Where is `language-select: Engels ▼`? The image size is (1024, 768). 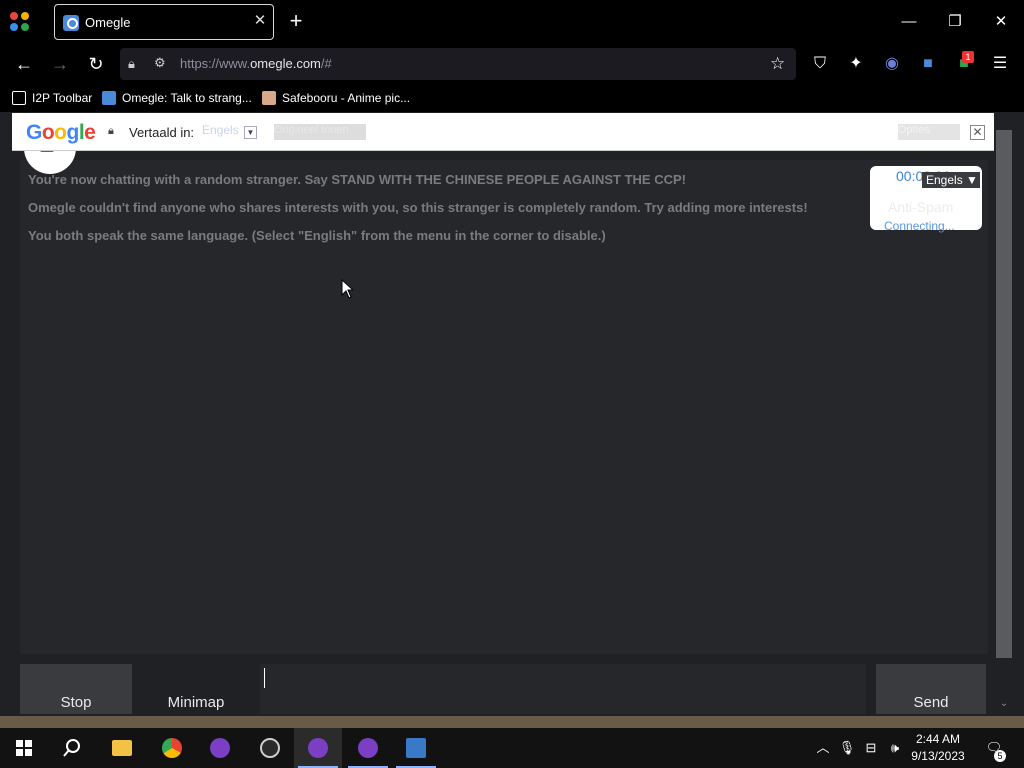
language-select: Engels ▼ is located at coordinates (951, 180).